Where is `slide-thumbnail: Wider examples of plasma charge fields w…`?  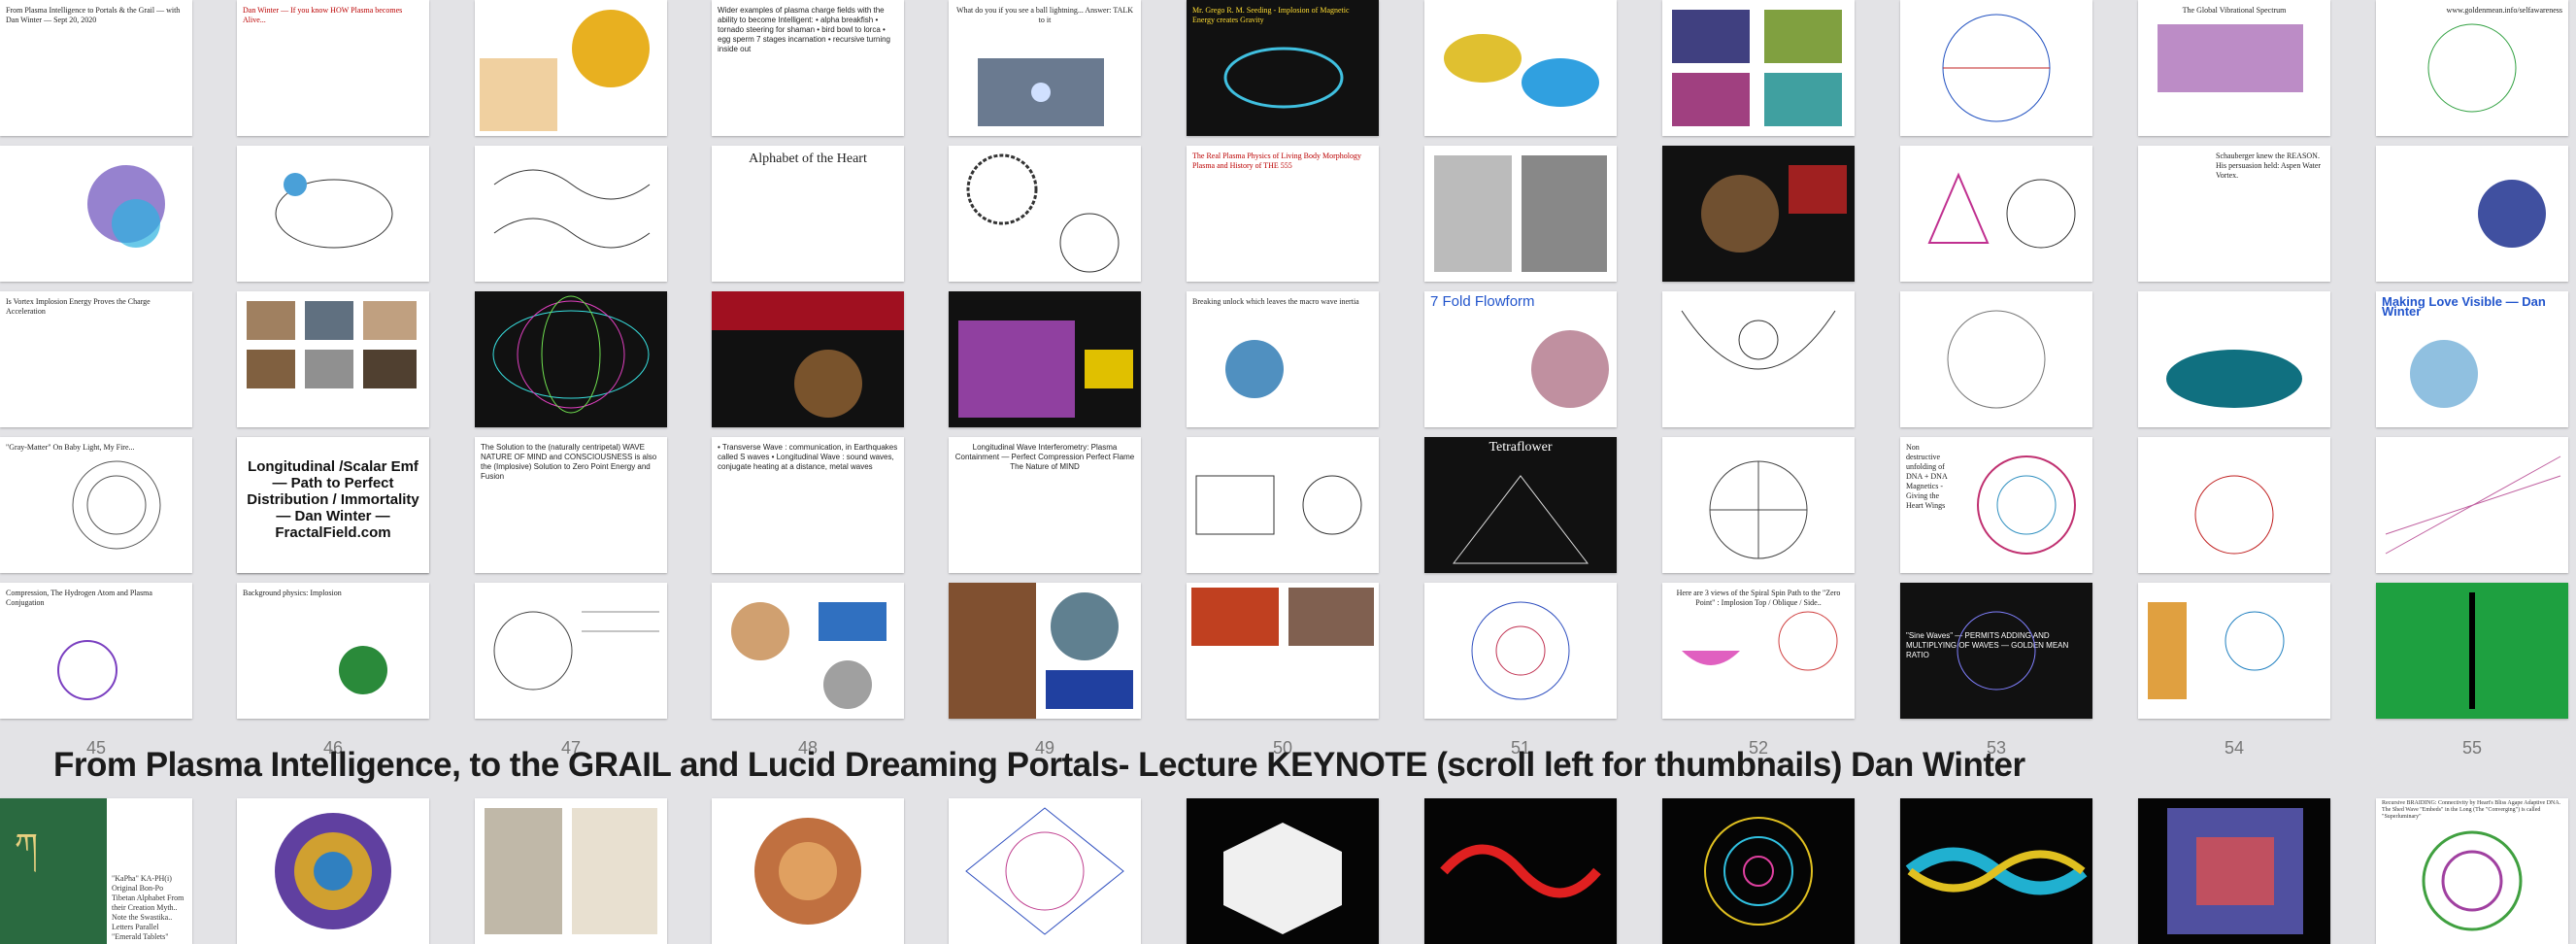 slide-thumbnail: Wider examples of plasma charge fields w… is located at coordinates (808, 68).